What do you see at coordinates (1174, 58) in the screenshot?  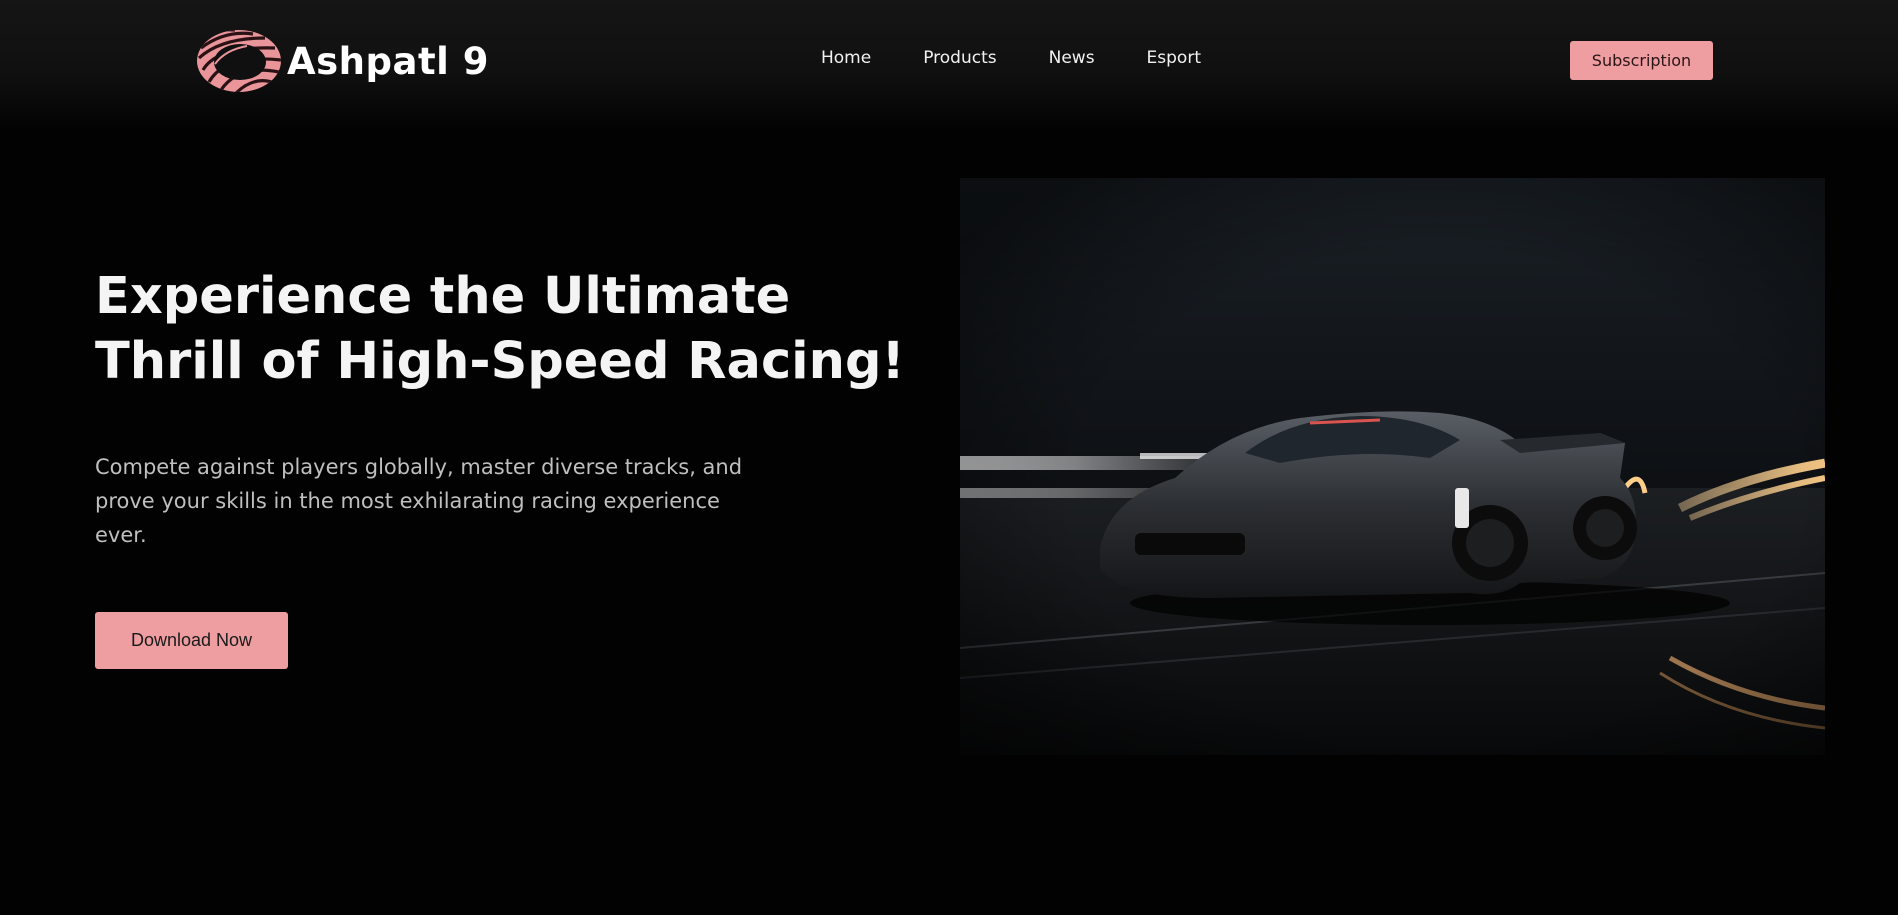 I see `nav-esport-link: Esport` at bounding box center [1174, 58].